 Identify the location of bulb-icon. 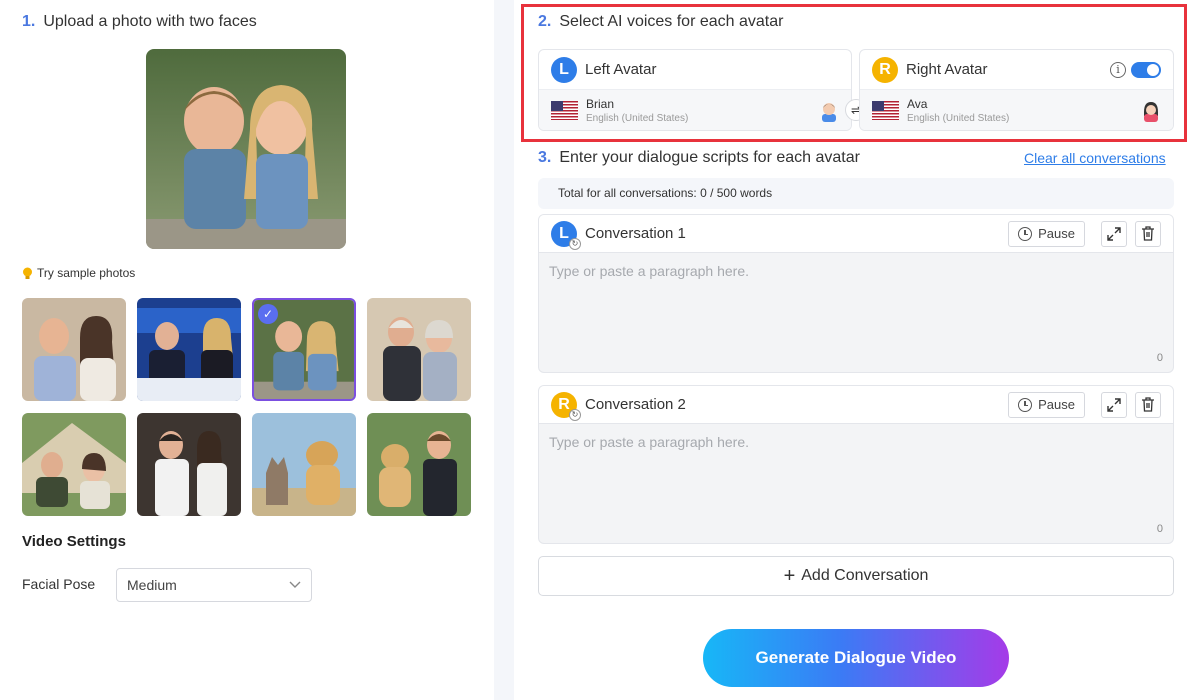
(27, 273).